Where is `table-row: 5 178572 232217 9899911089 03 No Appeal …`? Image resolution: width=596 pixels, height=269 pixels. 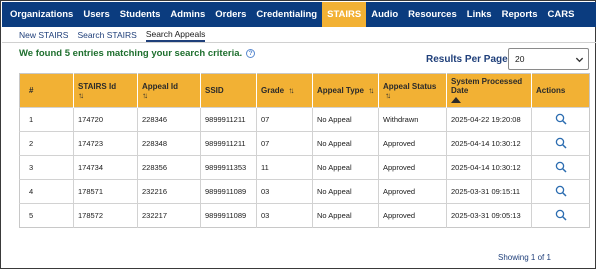 table-row: 5 178572 232217 9899911089 03 No Appeal … is located at coordinates (304, 215).